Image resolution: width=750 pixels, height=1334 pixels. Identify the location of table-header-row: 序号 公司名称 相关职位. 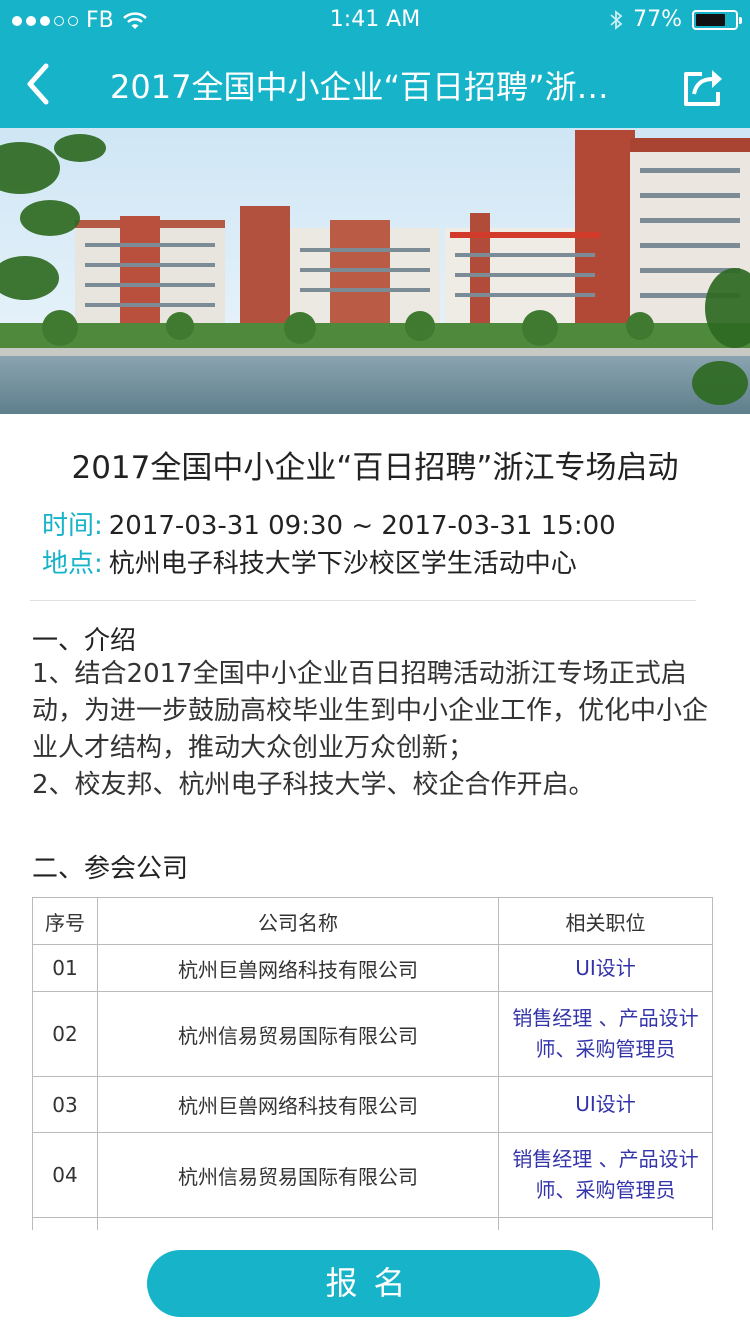
(372, 921).